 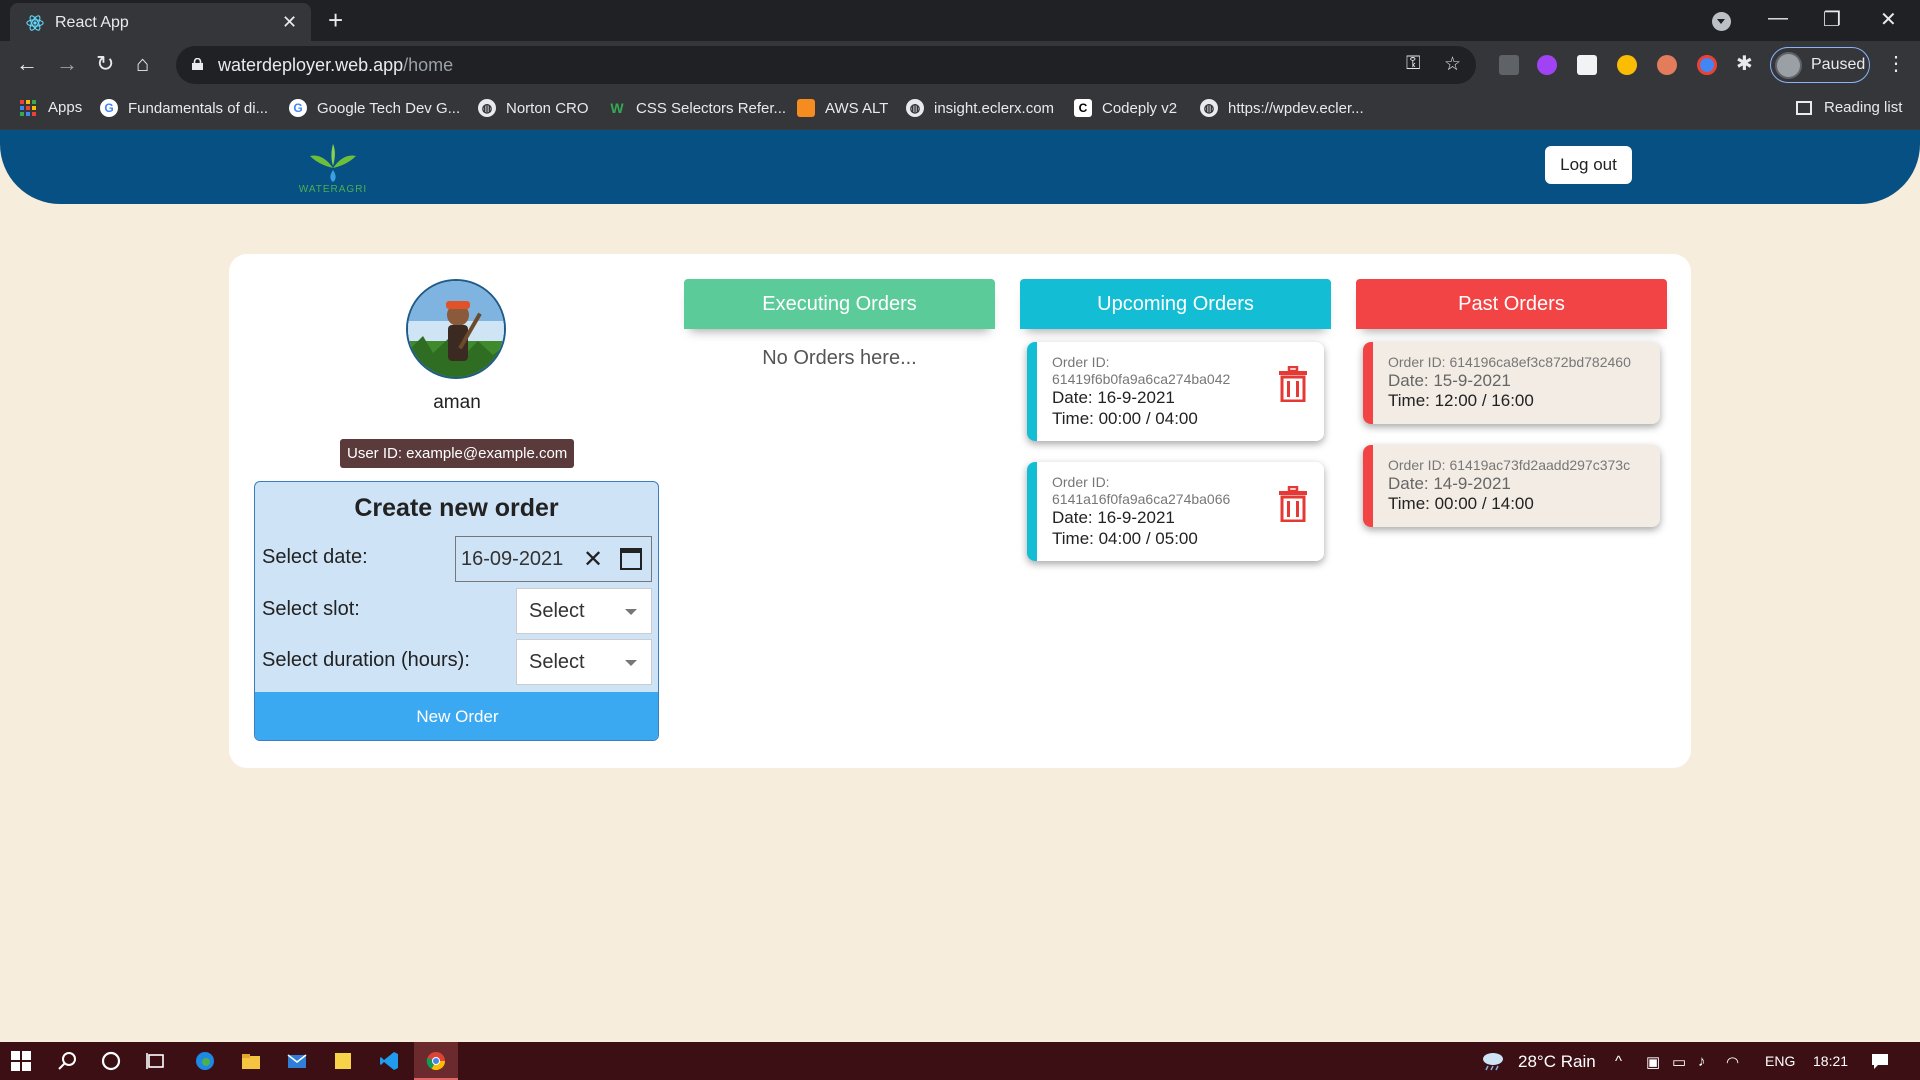 I want to click on clear-icon: ✕, so click(x=593, y=559).